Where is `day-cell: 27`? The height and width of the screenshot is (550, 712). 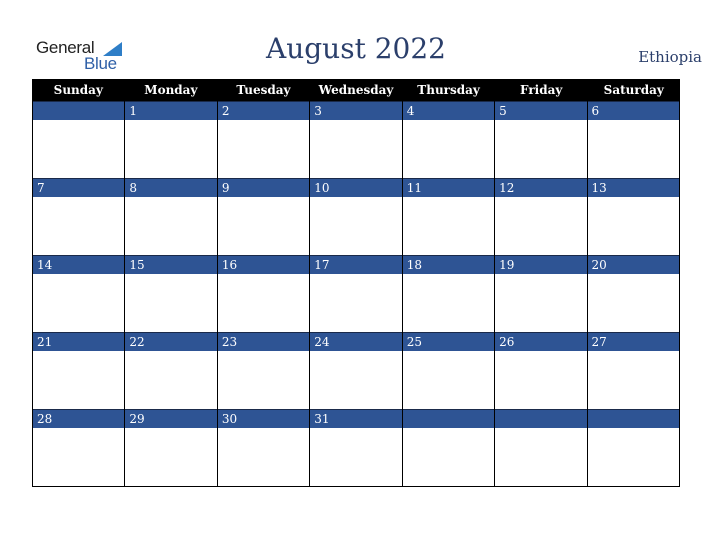
day-cell: 27 is located at coordinates (633, 370).